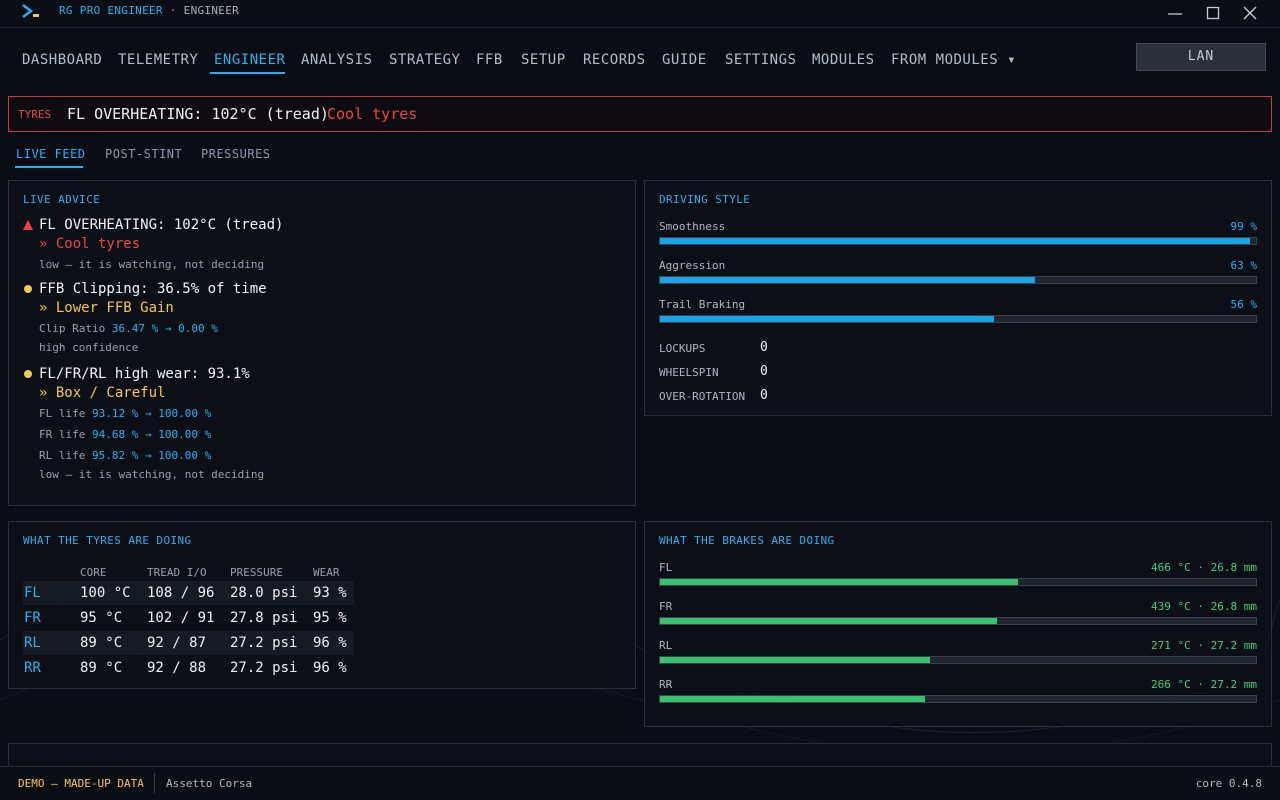 The height and width of the screenshot is (800, 1280). What do you see at coordinates (1244, 265) in the screenshot?
I see `metric-value: 63 %` at bounding box center [1244, 265].